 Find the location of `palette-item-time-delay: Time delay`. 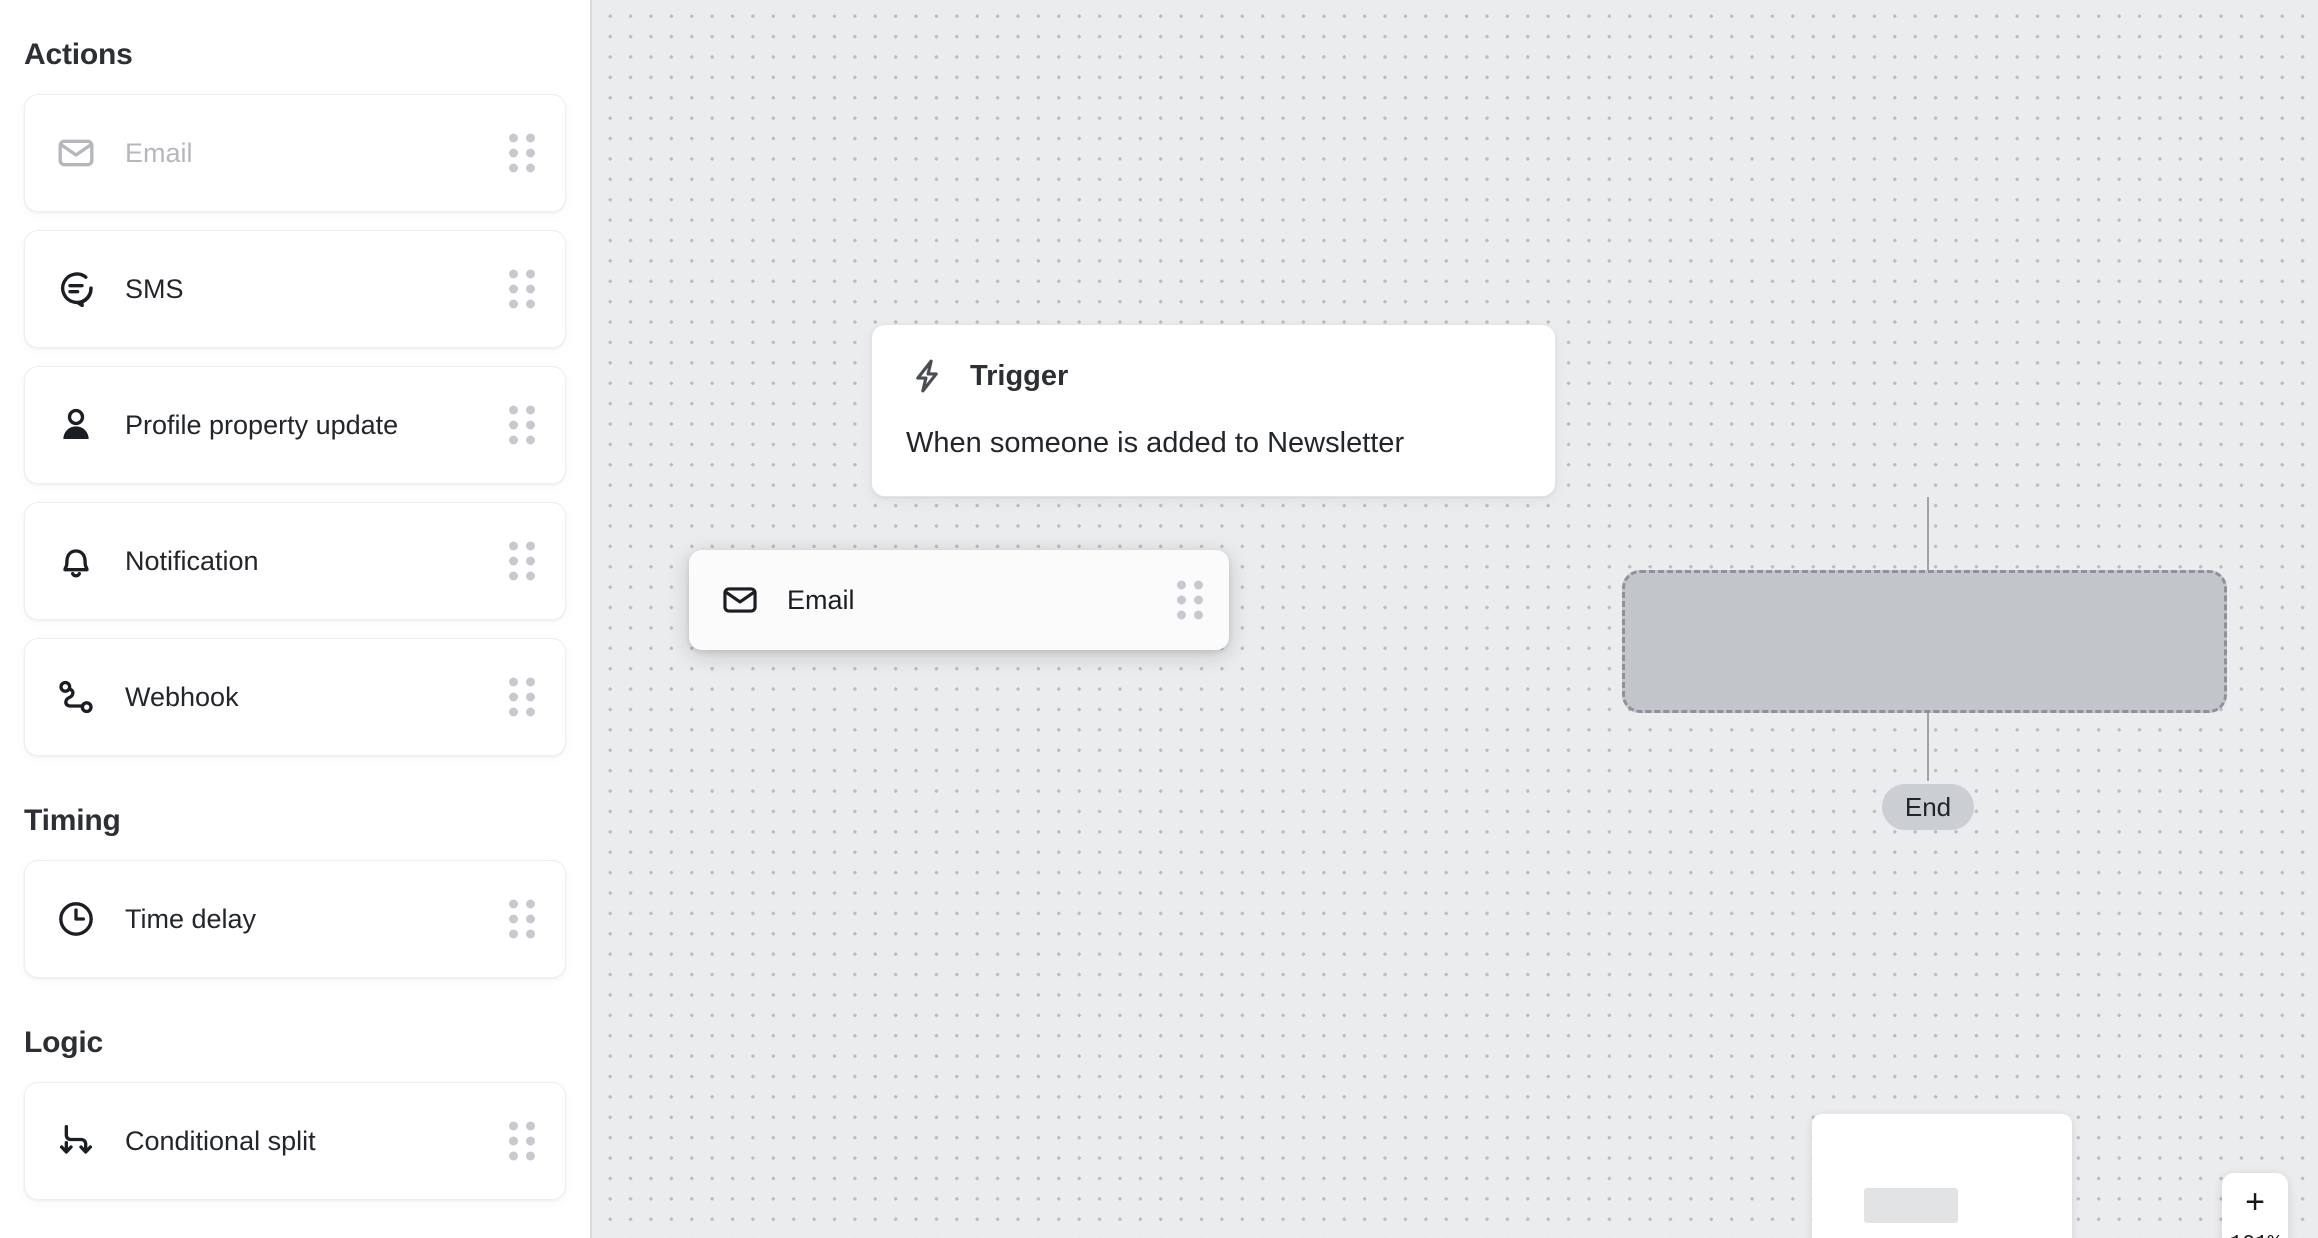

palette-item-time-delay: Time delay is located at coordinates (295, 919).